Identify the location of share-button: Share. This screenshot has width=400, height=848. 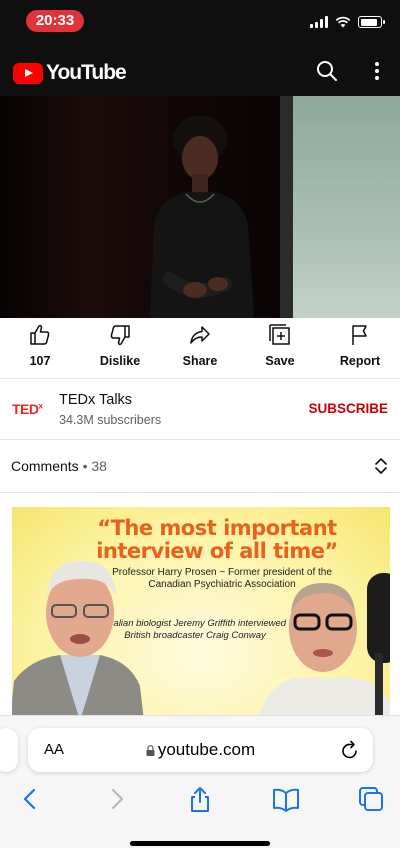
(200, 348).